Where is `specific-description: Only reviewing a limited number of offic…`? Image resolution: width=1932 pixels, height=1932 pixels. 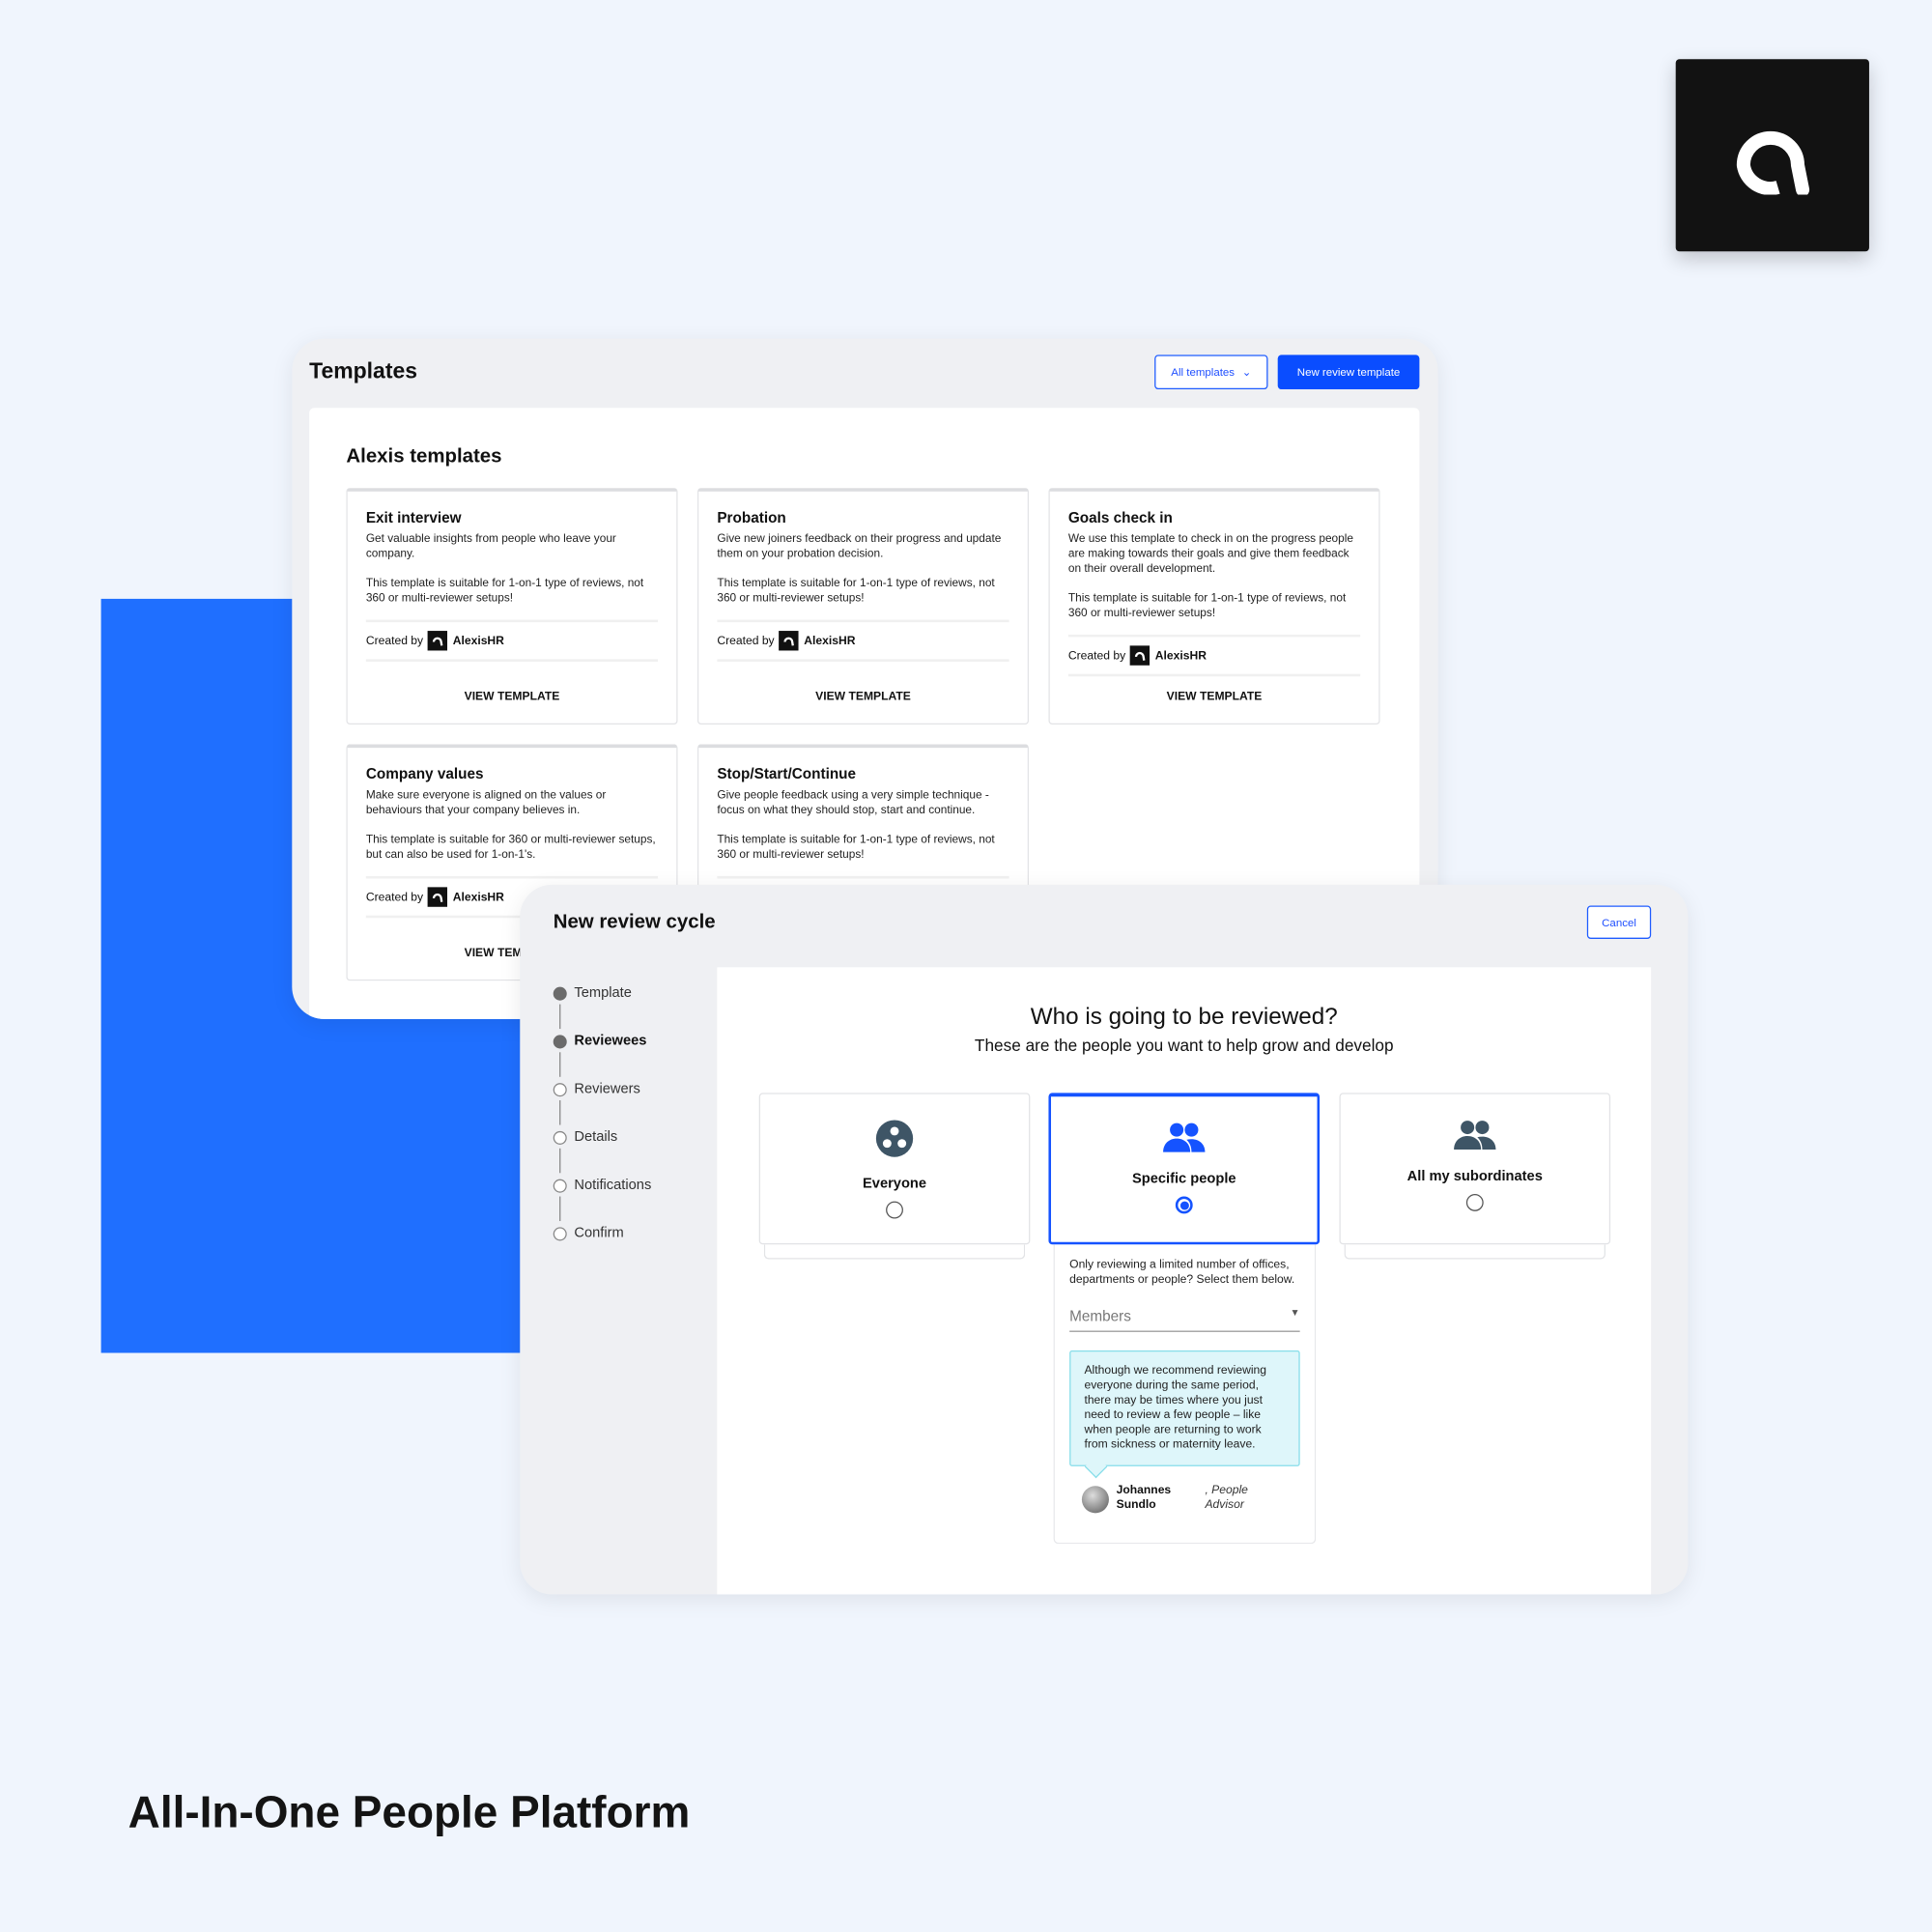 specific-description: Only reviewing a limited number of offic… is located at coordinates (1182, 1272).